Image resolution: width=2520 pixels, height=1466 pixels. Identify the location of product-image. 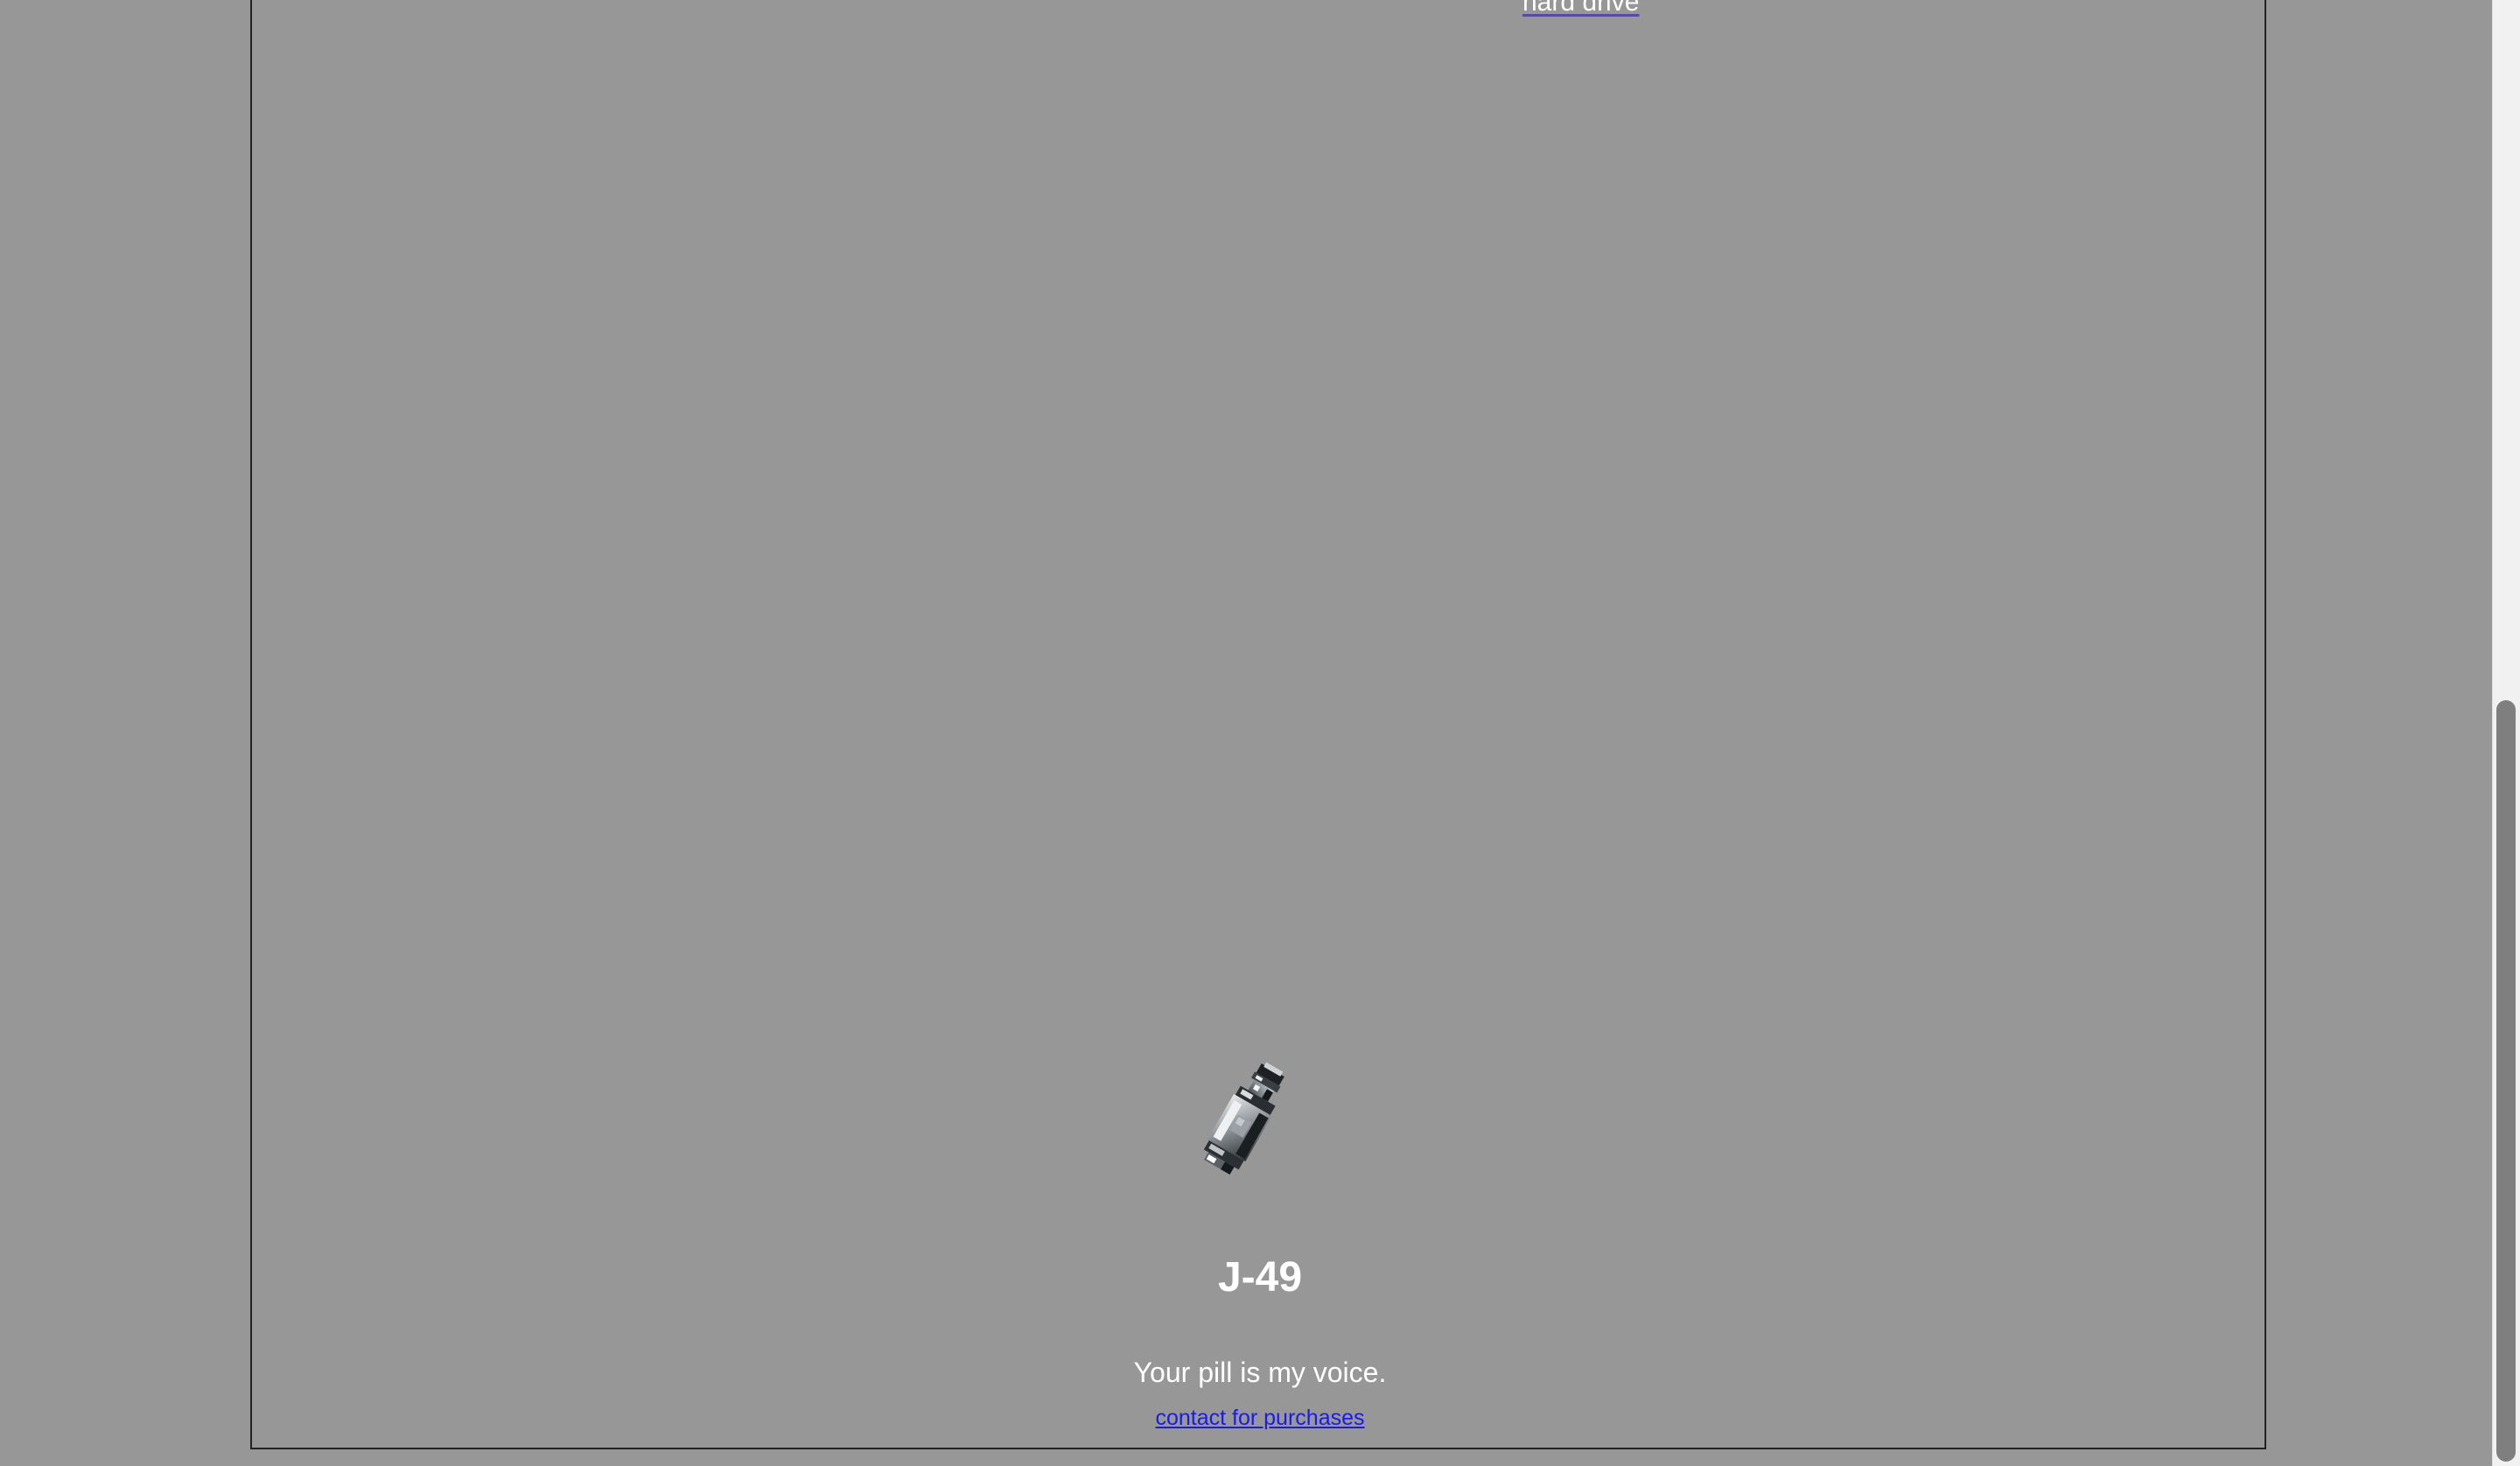
(1240, 1124).